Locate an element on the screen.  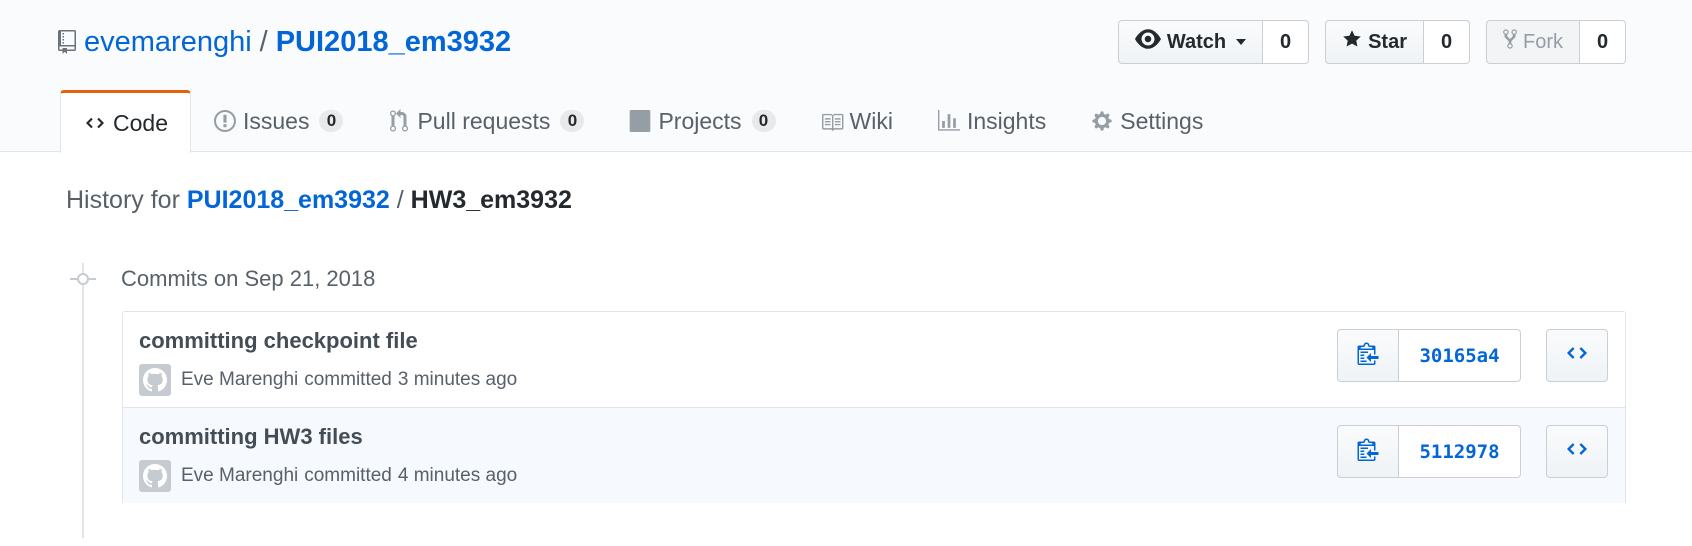
sha-group: 5112978 is located at coordinates (1429, 451).